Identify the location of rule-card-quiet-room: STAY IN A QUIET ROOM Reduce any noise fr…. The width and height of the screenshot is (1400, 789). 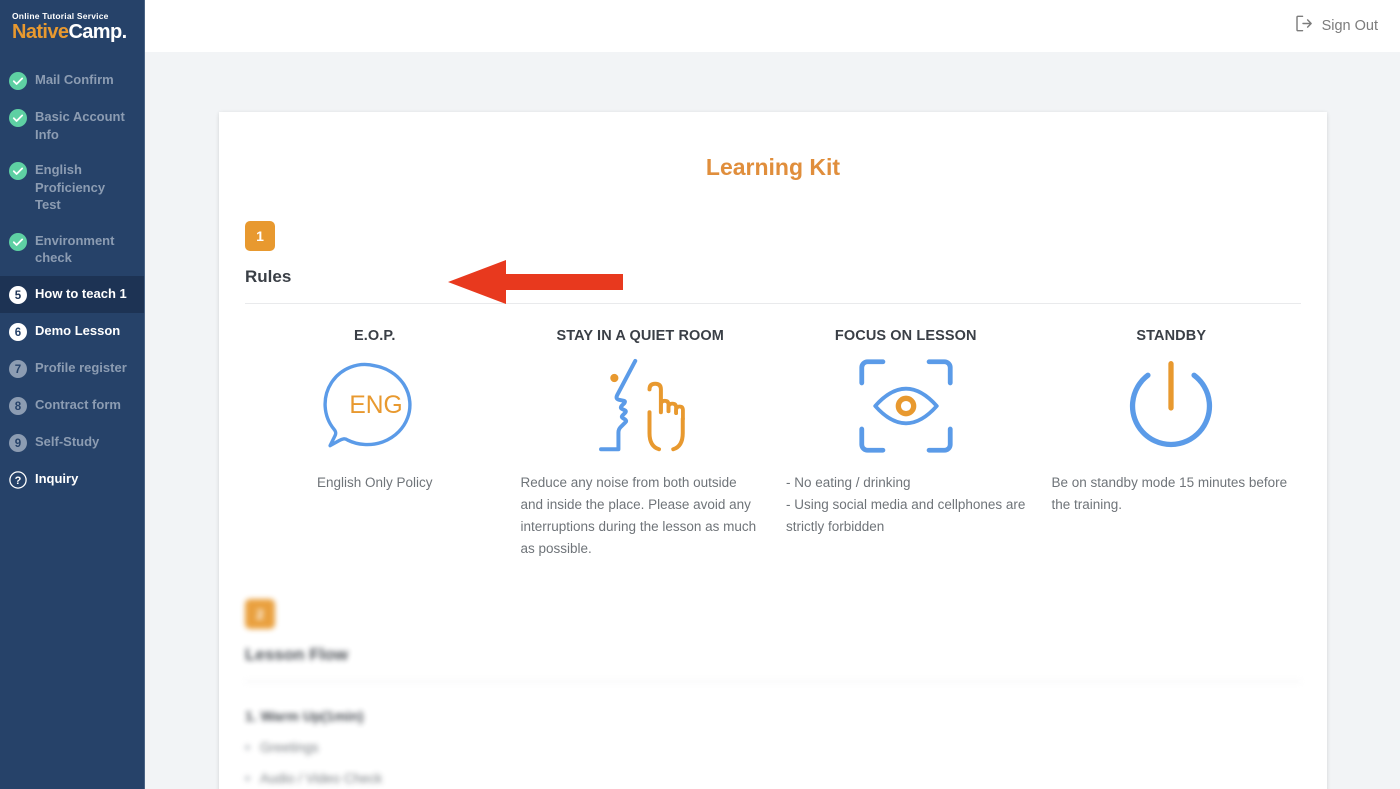
(641, 443).